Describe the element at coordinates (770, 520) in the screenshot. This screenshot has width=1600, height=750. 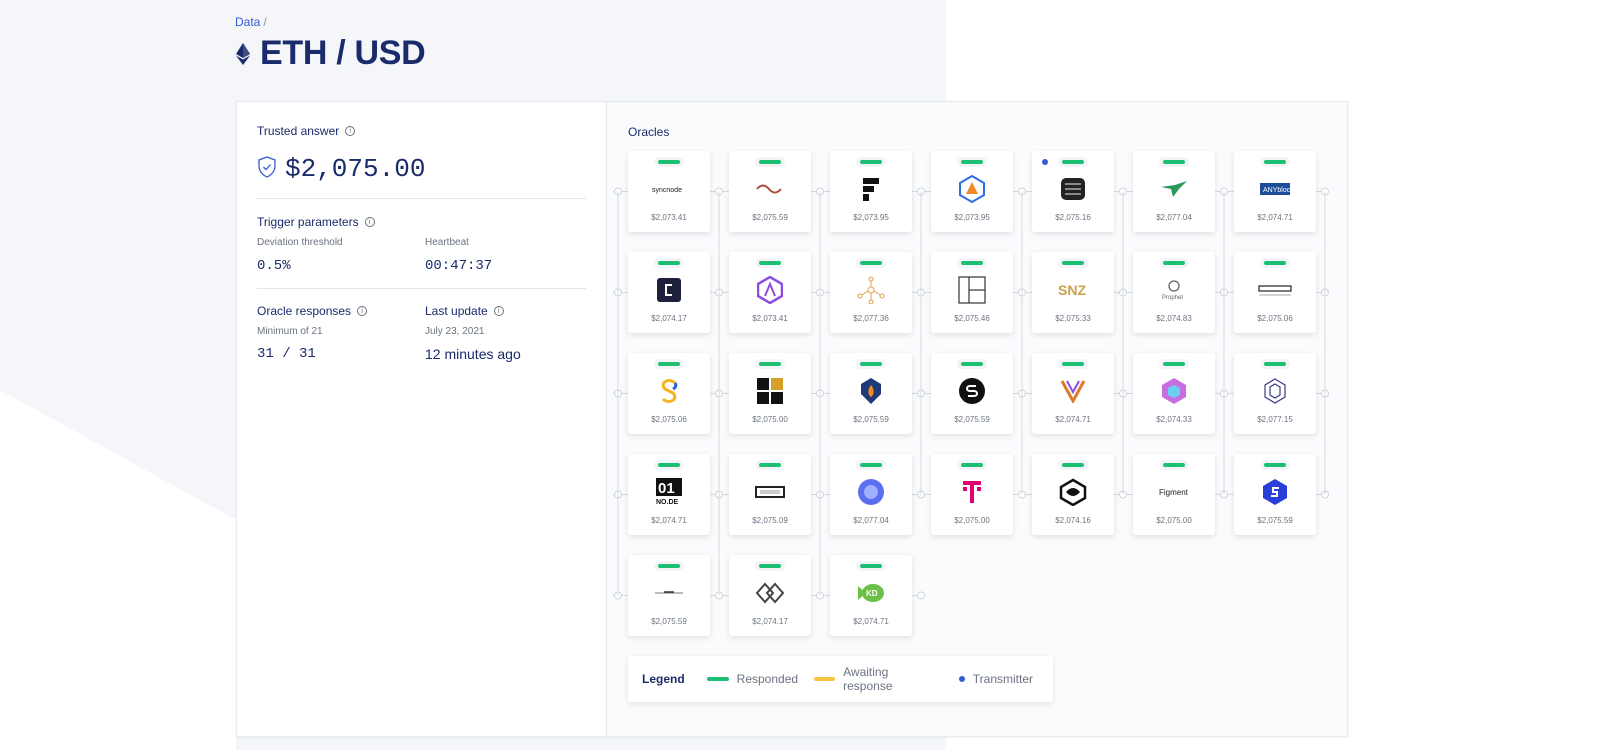
I see `oracle-value: $2,075.09` at that location.